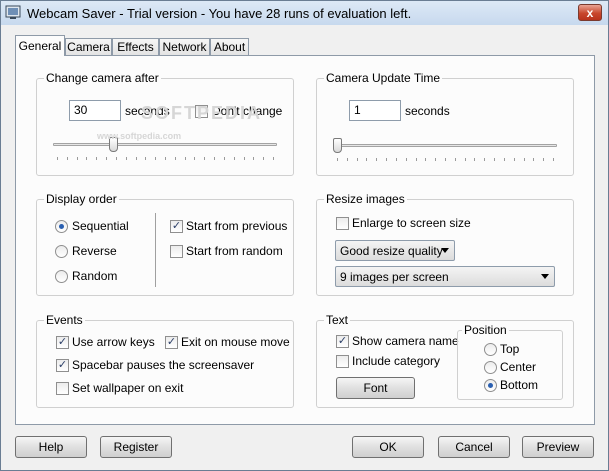 The width and height of the screenshot is (609, 471). What do you see at coordinates (176, 251) in the screenshot?
I see `start-from-random-checkbox` at bounding box center [176, 251].